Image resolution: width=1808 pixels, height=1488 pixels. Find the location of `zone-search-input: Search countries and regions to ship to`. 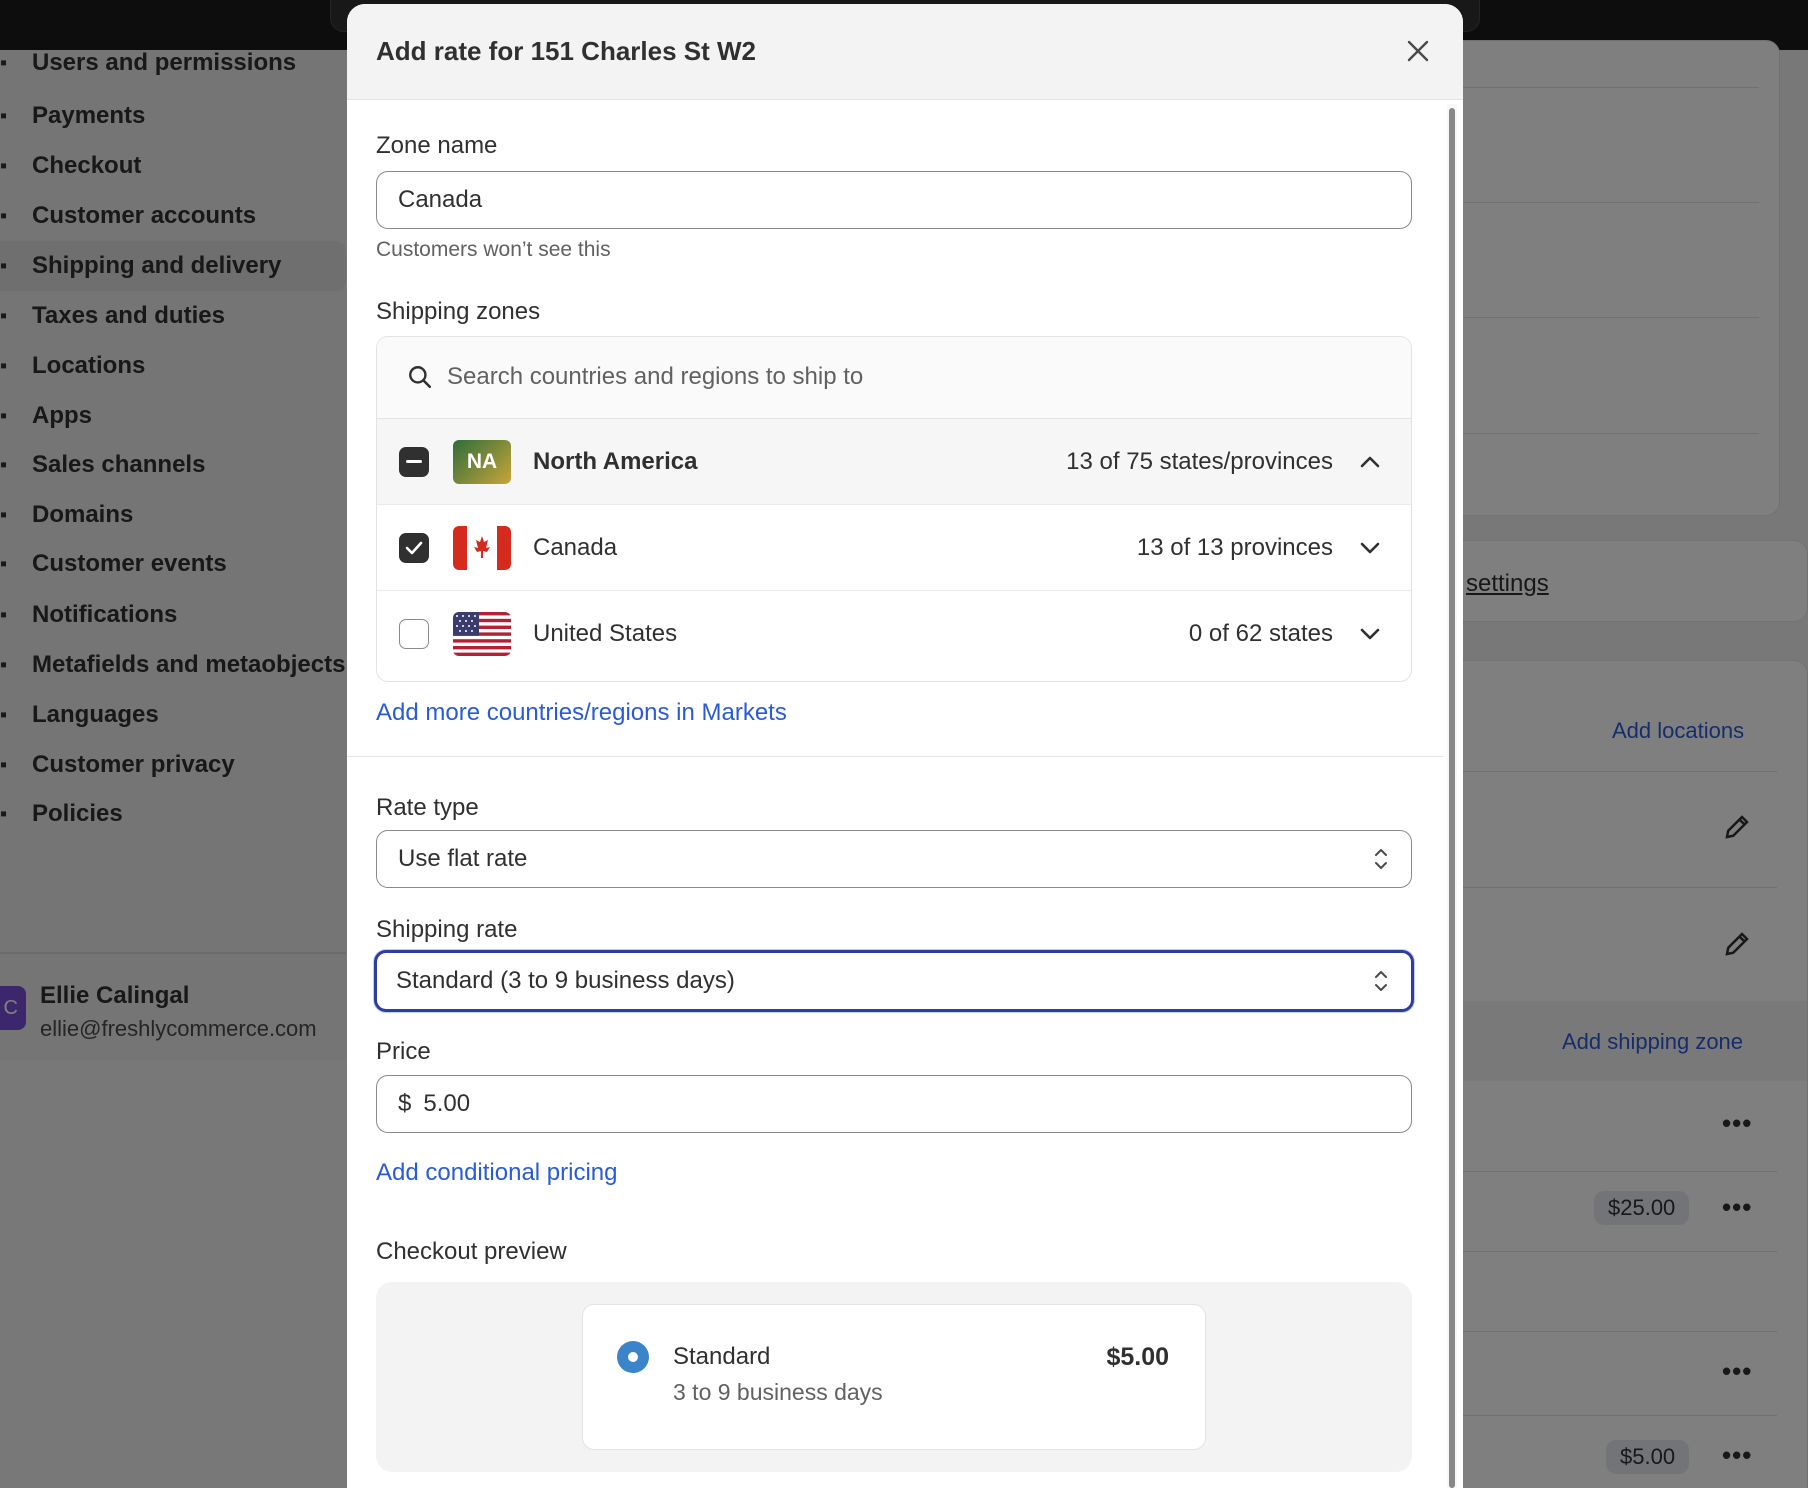

zone-search-input: Search countries and regions to ship to is located at coordinates (894, 377).